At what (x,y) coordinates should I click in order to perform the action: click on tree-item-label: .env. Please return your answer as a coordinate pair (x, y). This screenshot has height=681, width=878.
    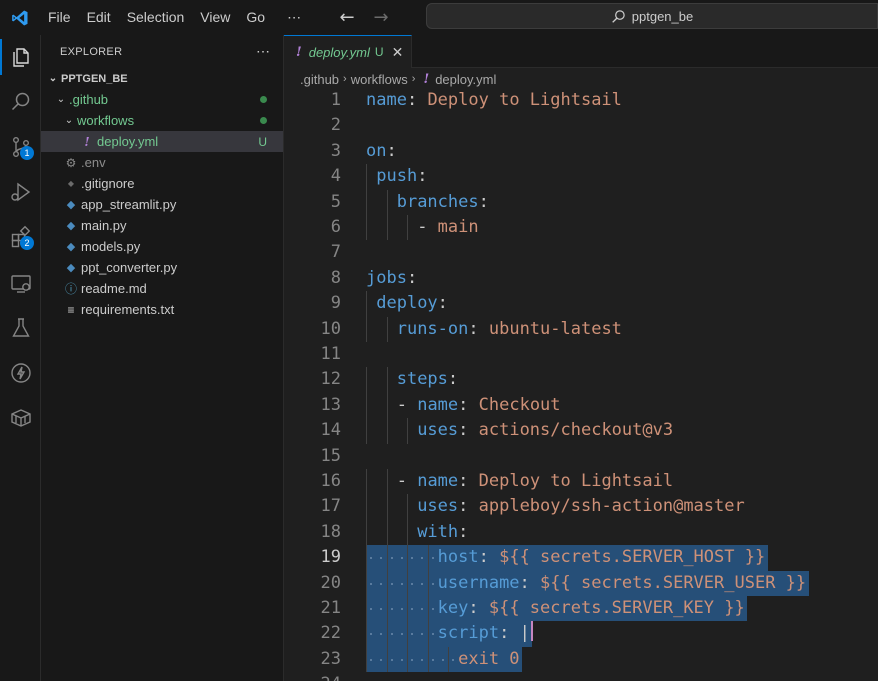
    Looking at the image, I should click on (93, 162).